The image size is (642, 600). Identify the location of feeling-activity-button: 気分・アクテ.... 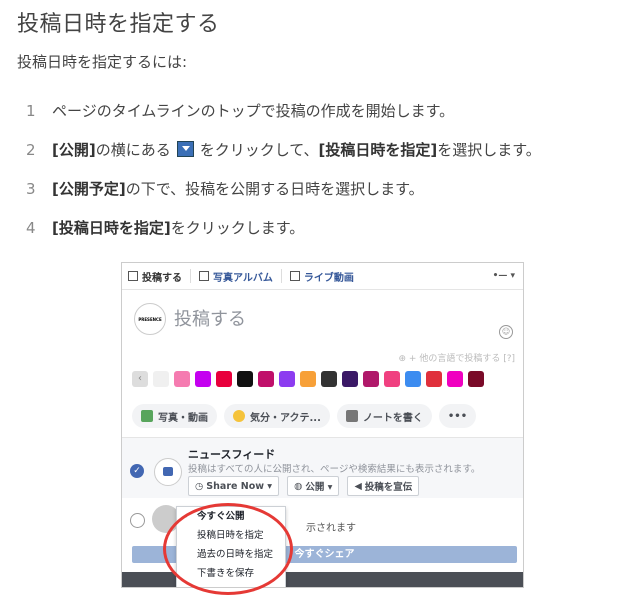
(277, 416).